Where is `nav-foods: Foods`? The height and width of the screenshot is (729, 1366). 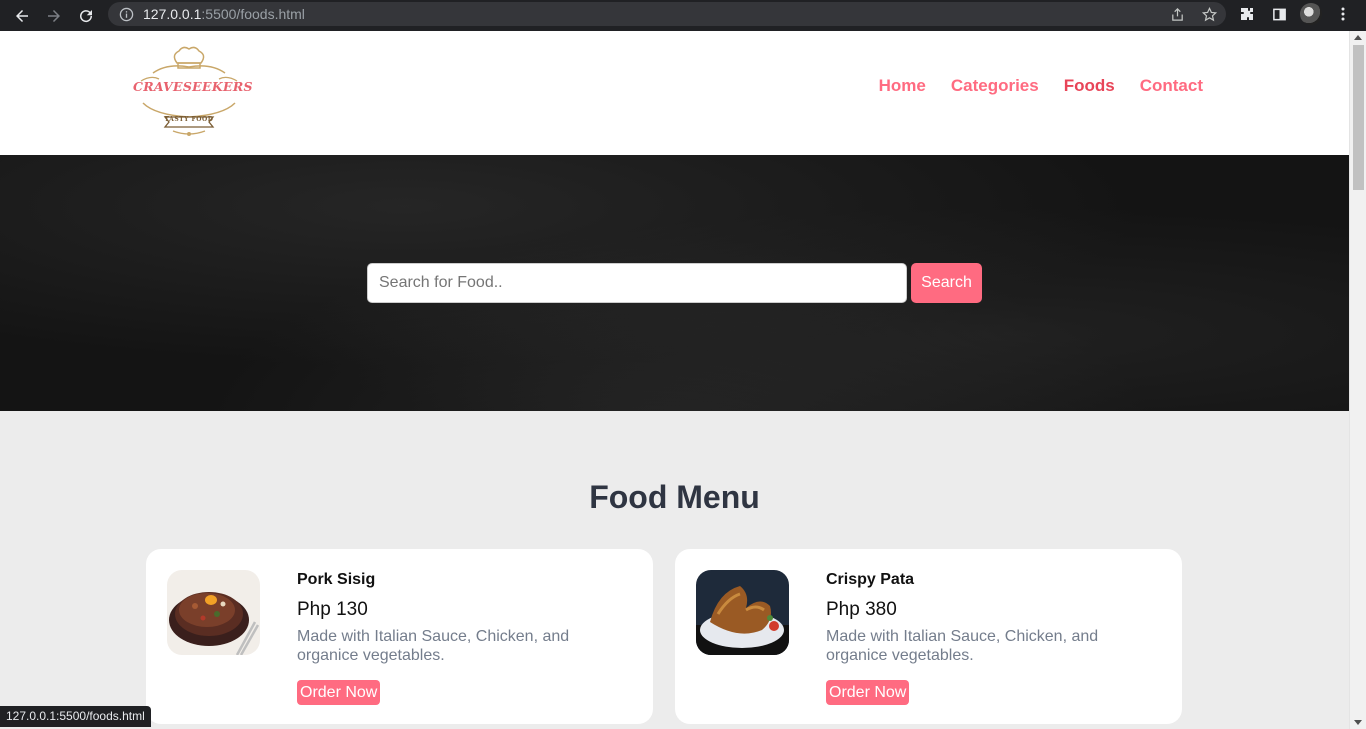
nav-foods: Foods is located at coordinates (1089, 86).